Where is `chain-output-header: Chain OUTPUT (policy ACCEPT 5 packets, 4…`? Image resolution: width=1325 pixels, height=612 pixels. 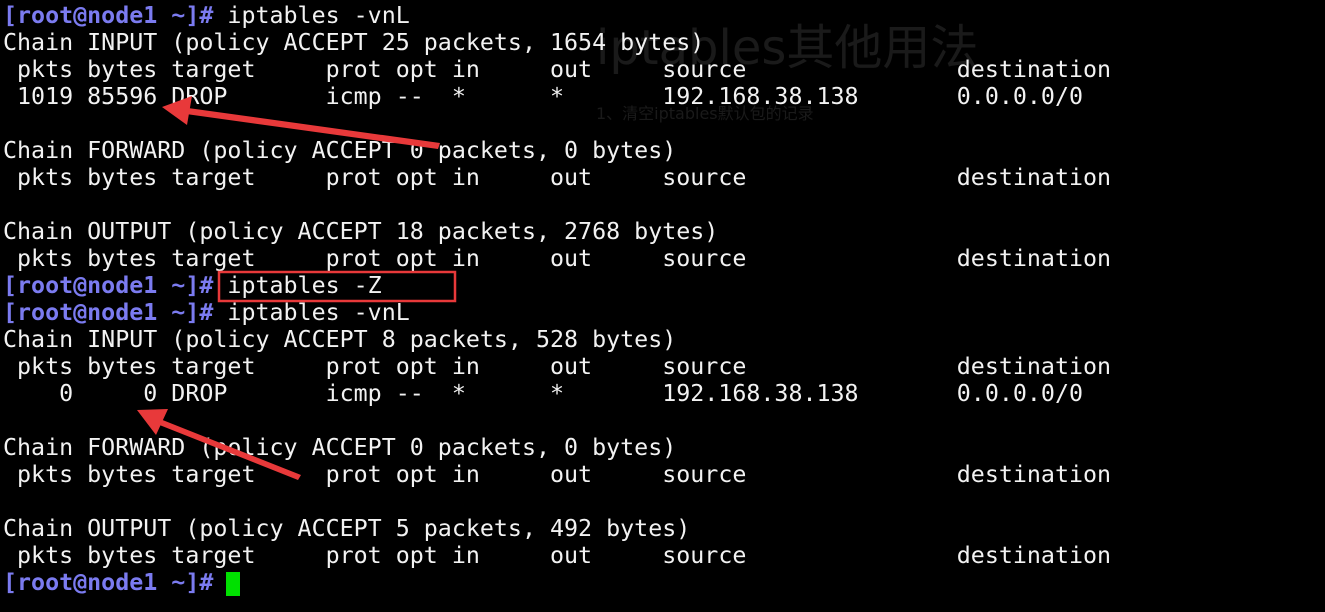 chain-output-header: Chain OUTPUT (policy ACCEPT 5 packets, 4… is located at coordinates (347, 528).